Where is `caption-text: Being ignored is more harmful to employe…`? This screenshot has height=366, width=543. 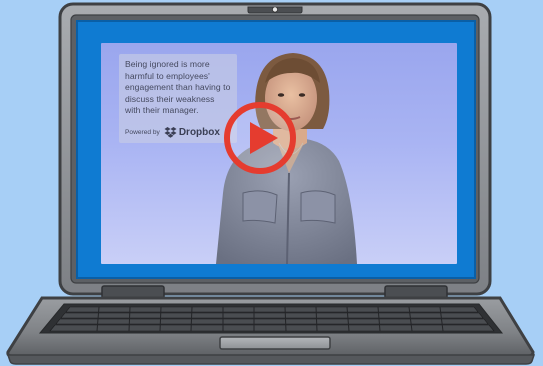 caption-text: Being ignored is more harmful to employe… is located at coordinates (178, 87).